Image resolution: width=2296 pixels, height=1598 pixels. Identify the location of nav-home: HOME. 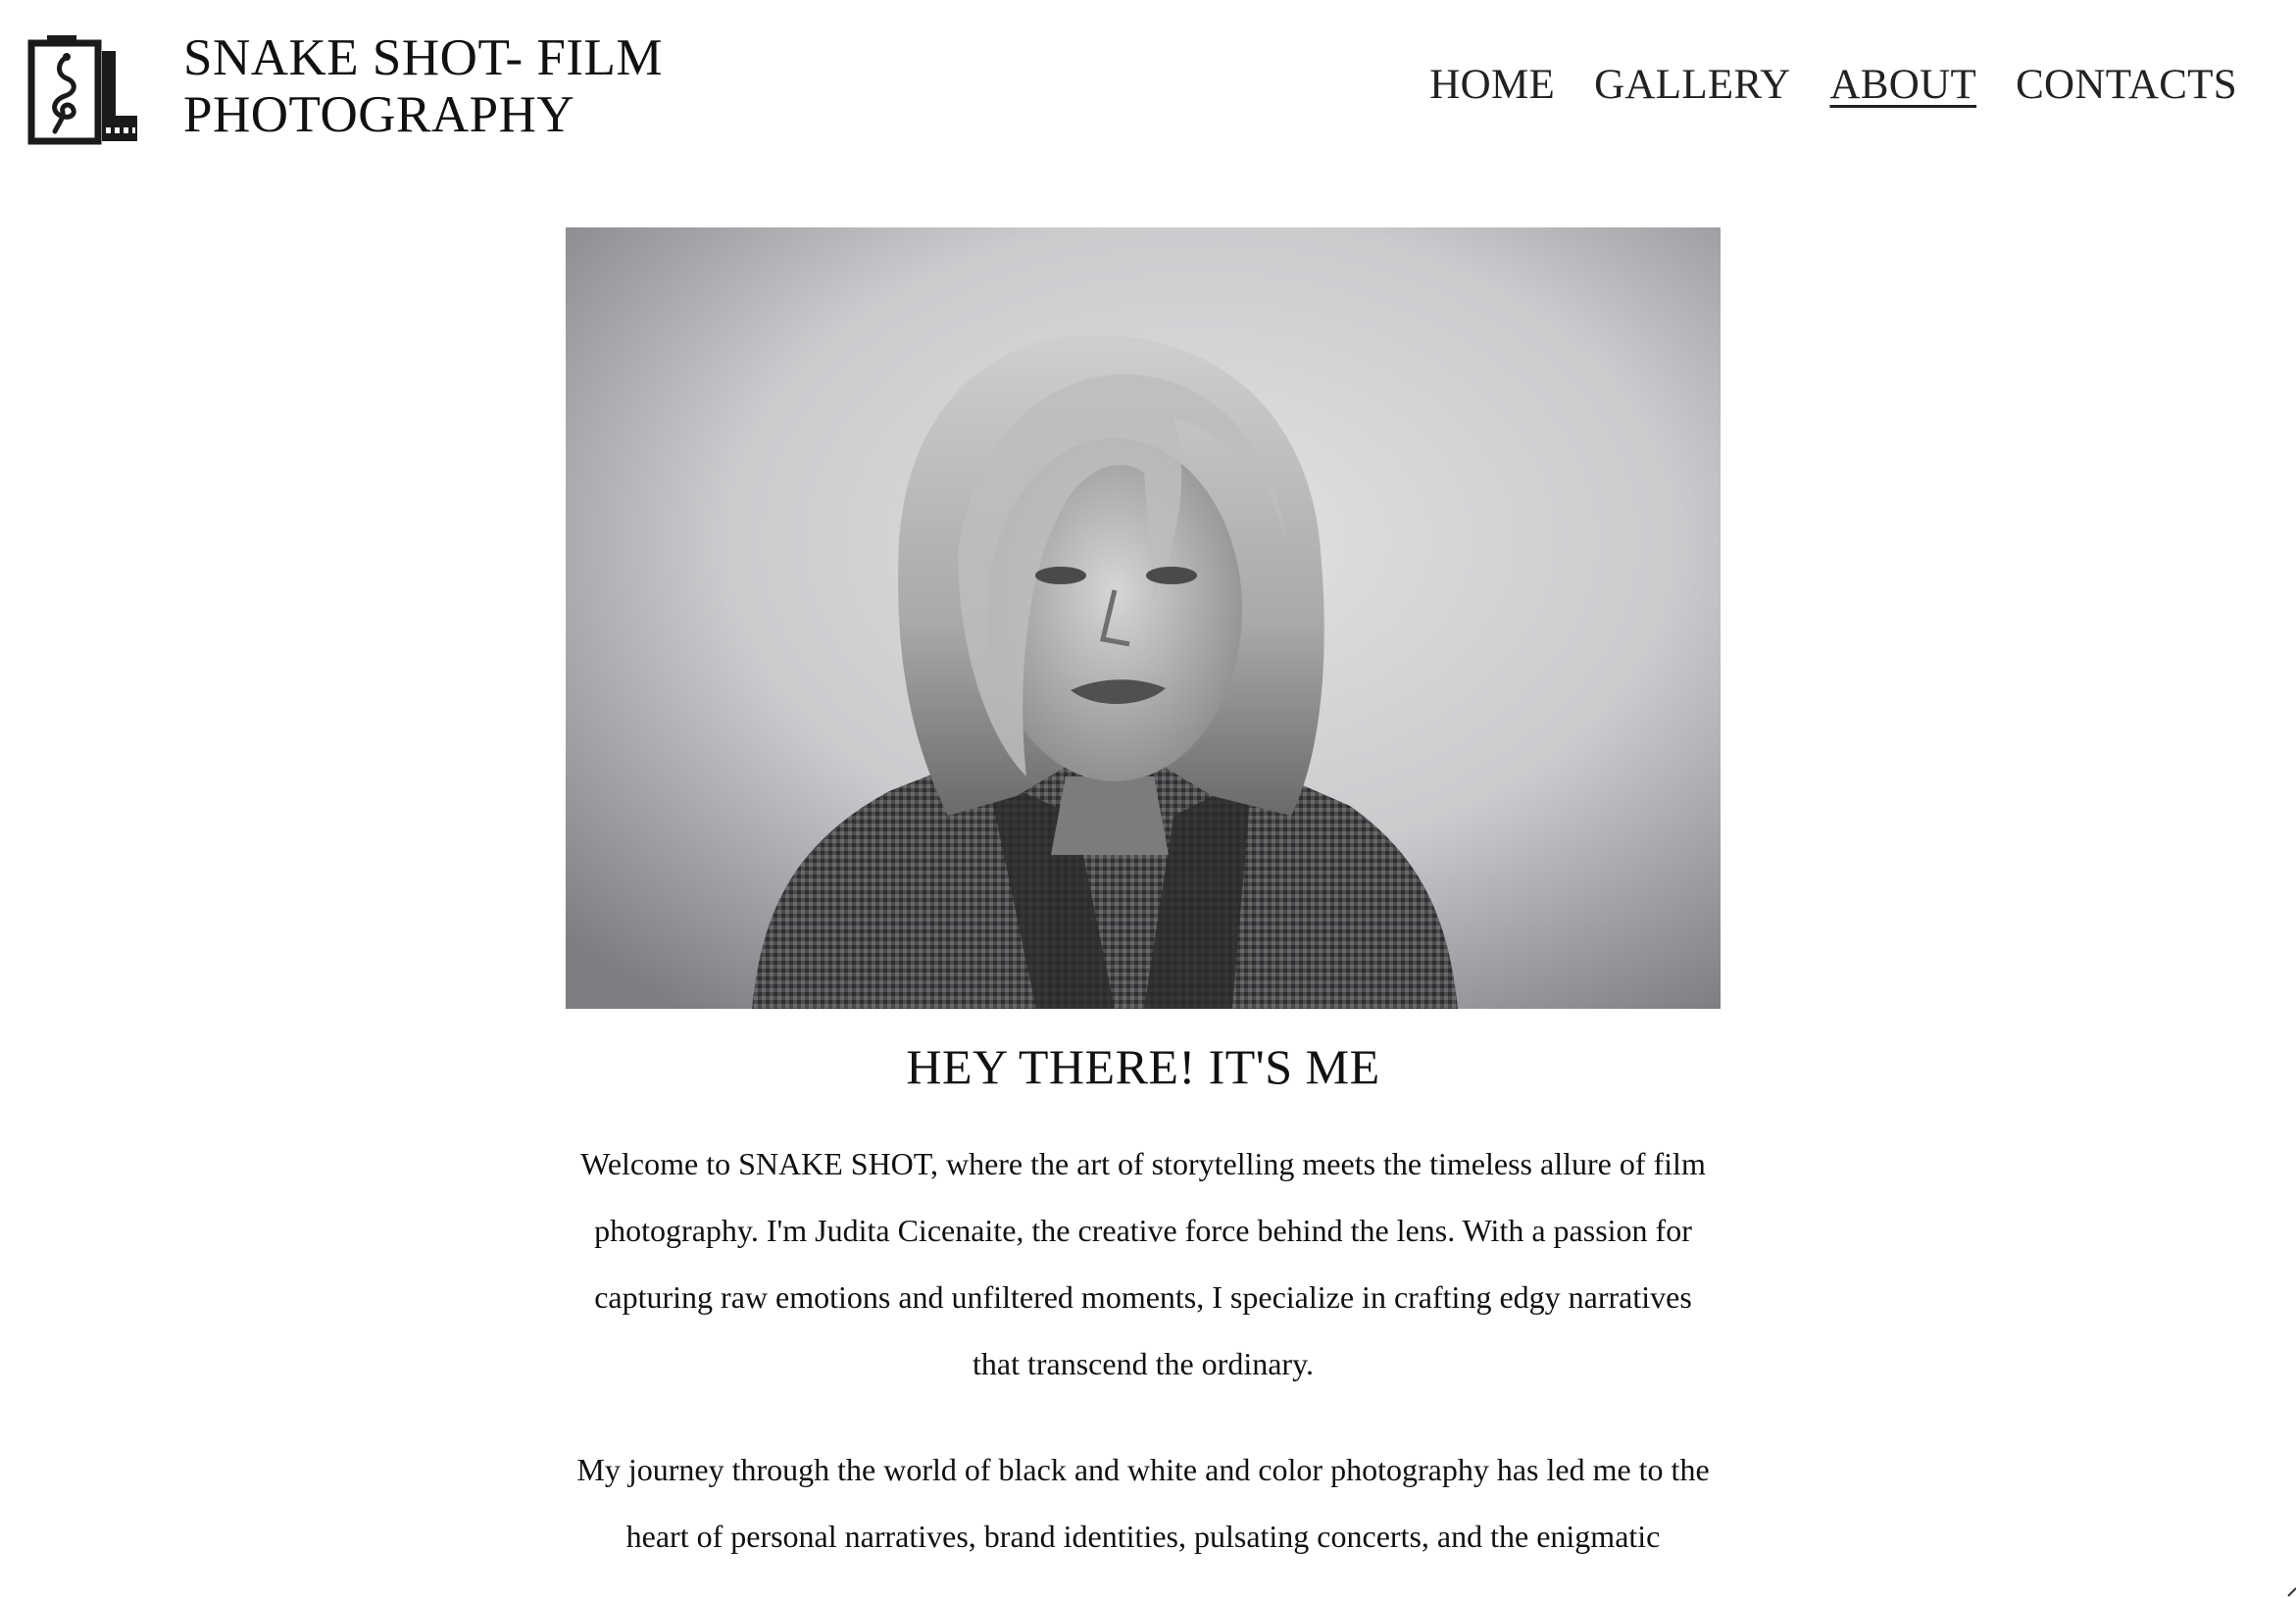
(1492, 85).